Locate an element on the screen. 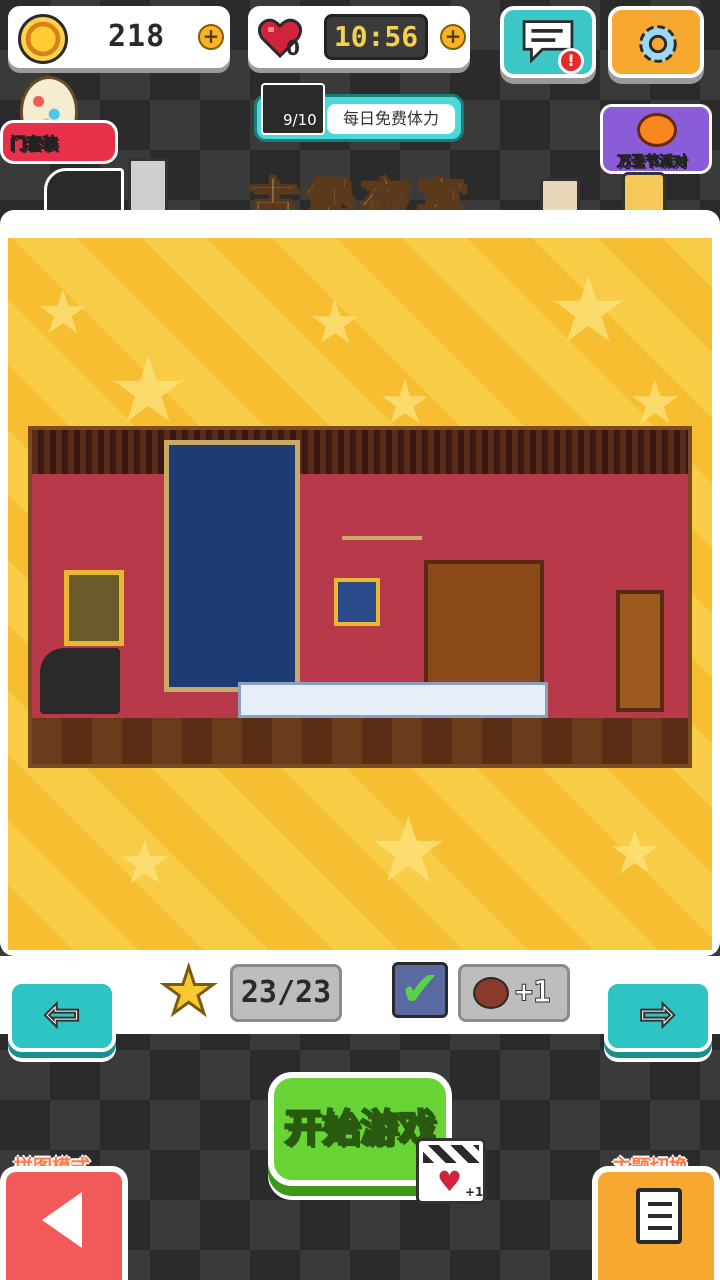 Image resolution: width=720 pixels, height=1280 pixels. next-level-button: ⇨ is located at coordinates (658, 1016).